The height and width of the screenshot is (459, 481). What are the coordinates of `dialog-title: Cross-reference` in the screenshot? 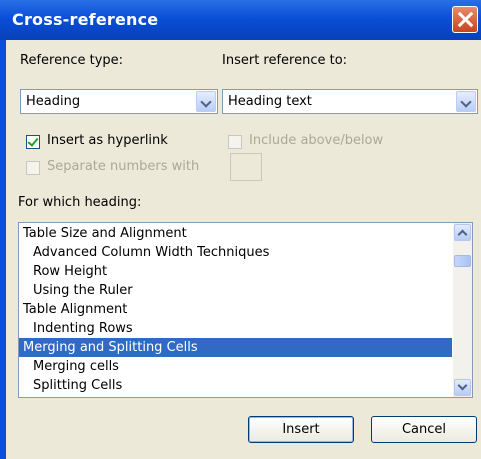 It's located at (85, 19).